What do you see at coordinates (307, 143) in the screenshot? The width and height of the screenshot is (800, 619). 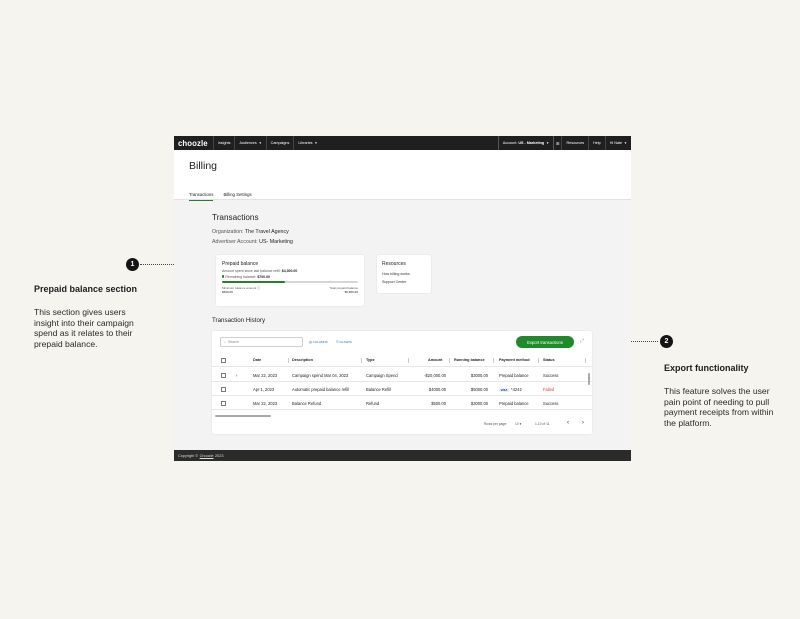 I see `nav-libraries: Libraries ▼` at bounding box center [307, 143].